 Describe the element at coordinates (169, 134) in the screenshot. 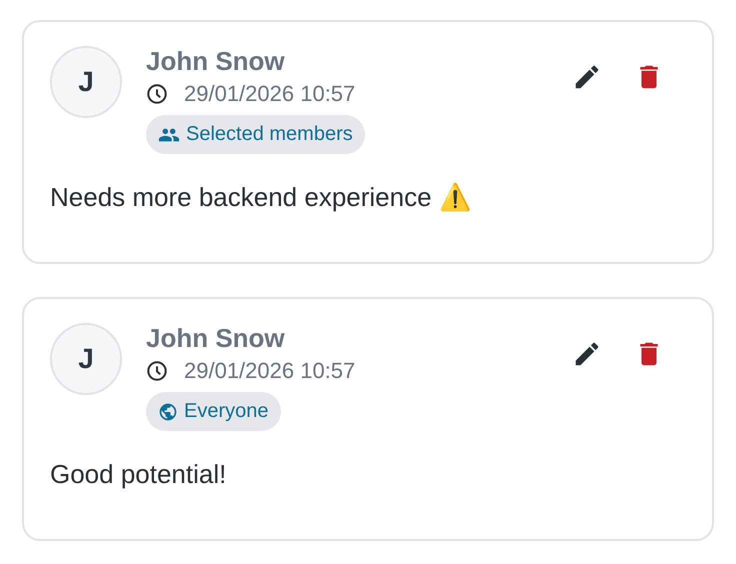

I see `group-icon` at that location.